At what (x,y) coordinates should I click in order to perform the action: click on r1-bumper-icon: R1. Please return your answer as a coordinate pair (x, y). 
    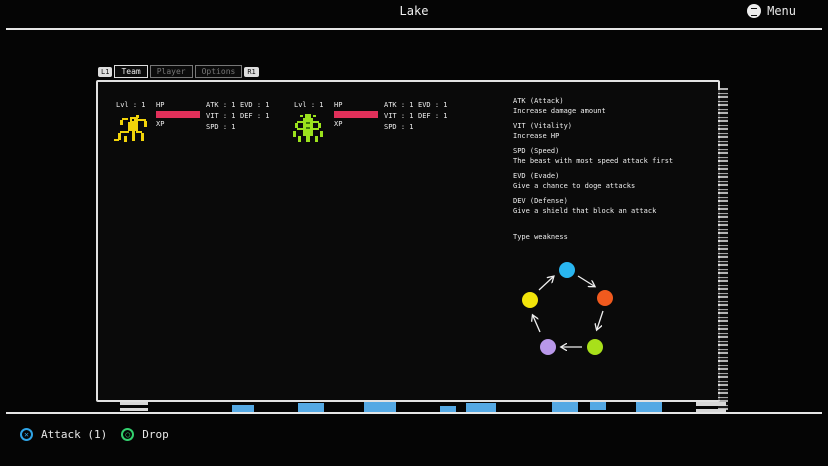
    Looking at the image, I should click on (251, 71).